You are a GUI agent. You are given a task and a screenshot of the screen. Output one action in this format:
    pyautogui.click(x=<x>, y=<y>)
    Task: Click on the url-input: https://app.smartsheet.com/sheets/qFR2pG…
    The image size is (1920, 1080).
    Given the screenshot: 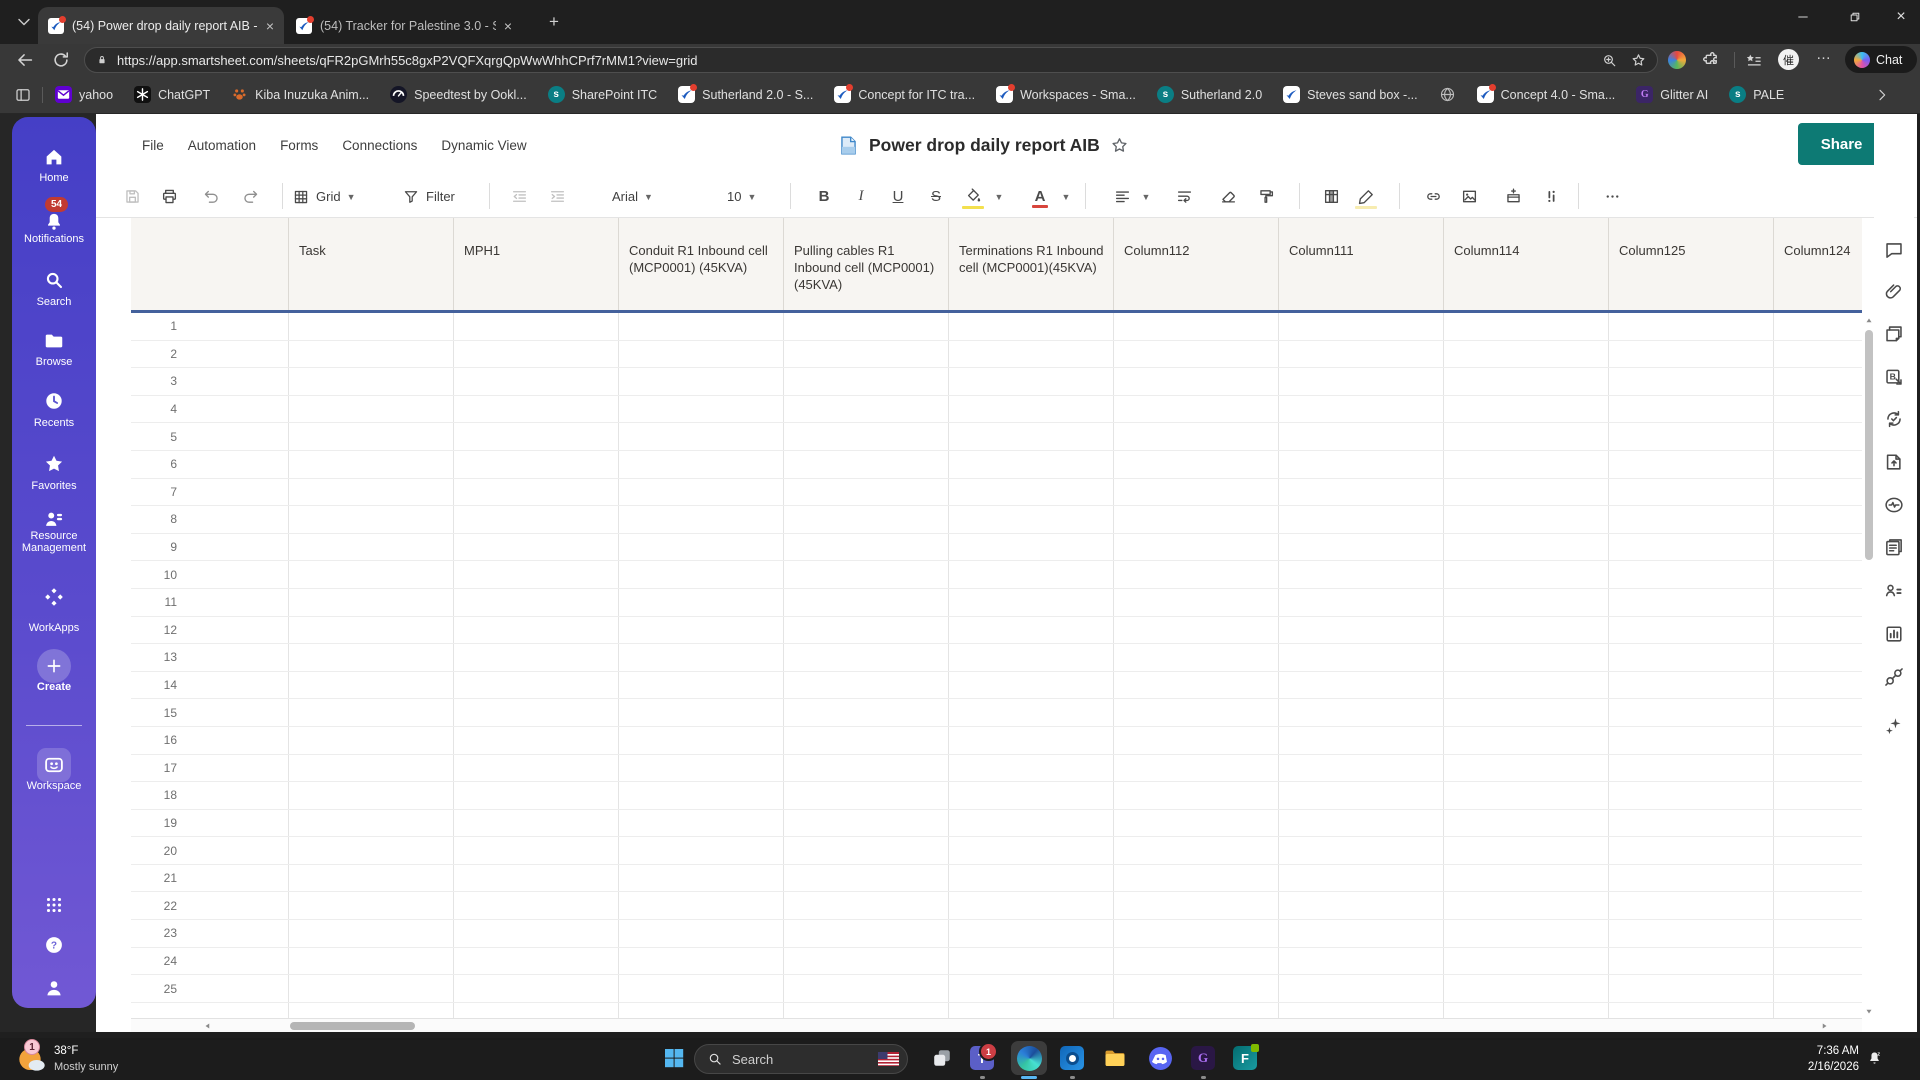 What is the action you would take?
    pyautogui.click(x=871, y=60)
    